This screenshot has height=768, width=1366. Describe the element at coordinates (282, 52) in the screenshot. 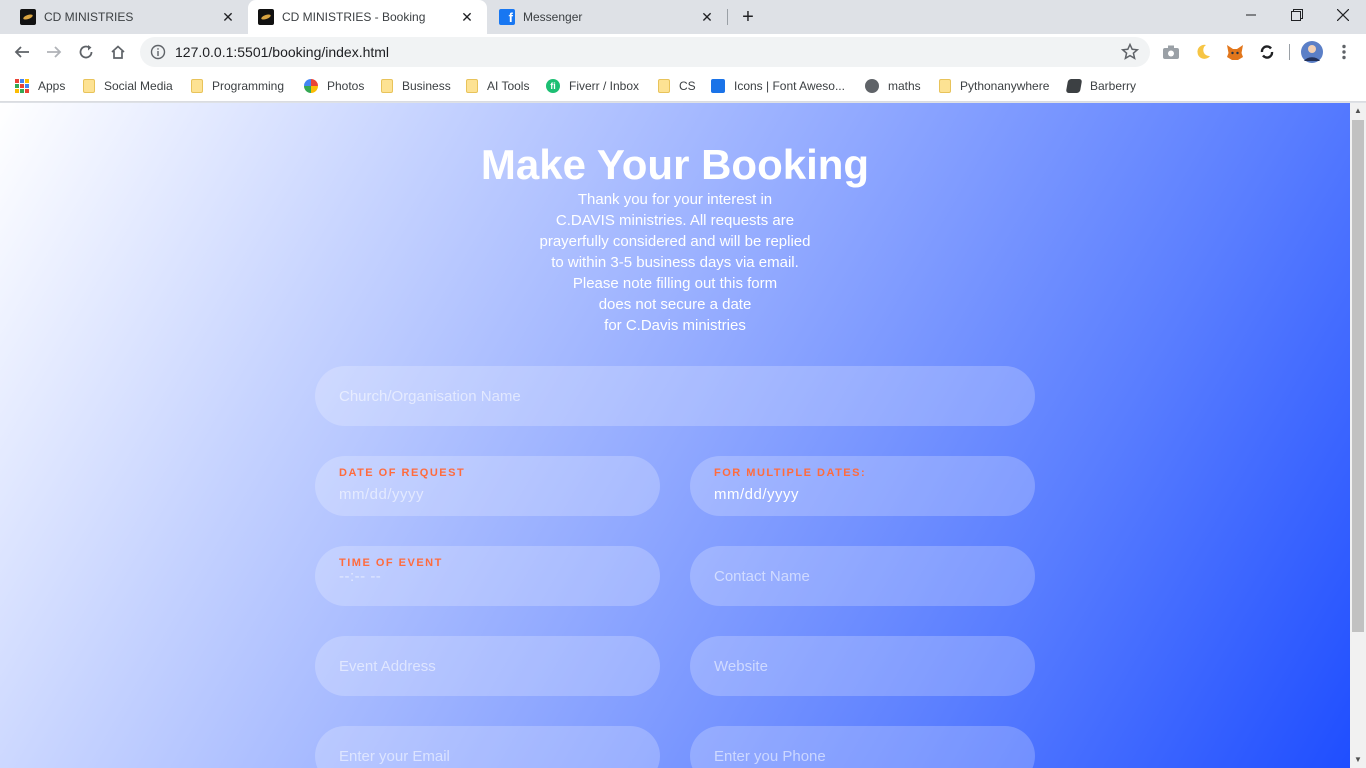

I see `url-text: 127.0.0.1:5501/booking/index.html` at that location.